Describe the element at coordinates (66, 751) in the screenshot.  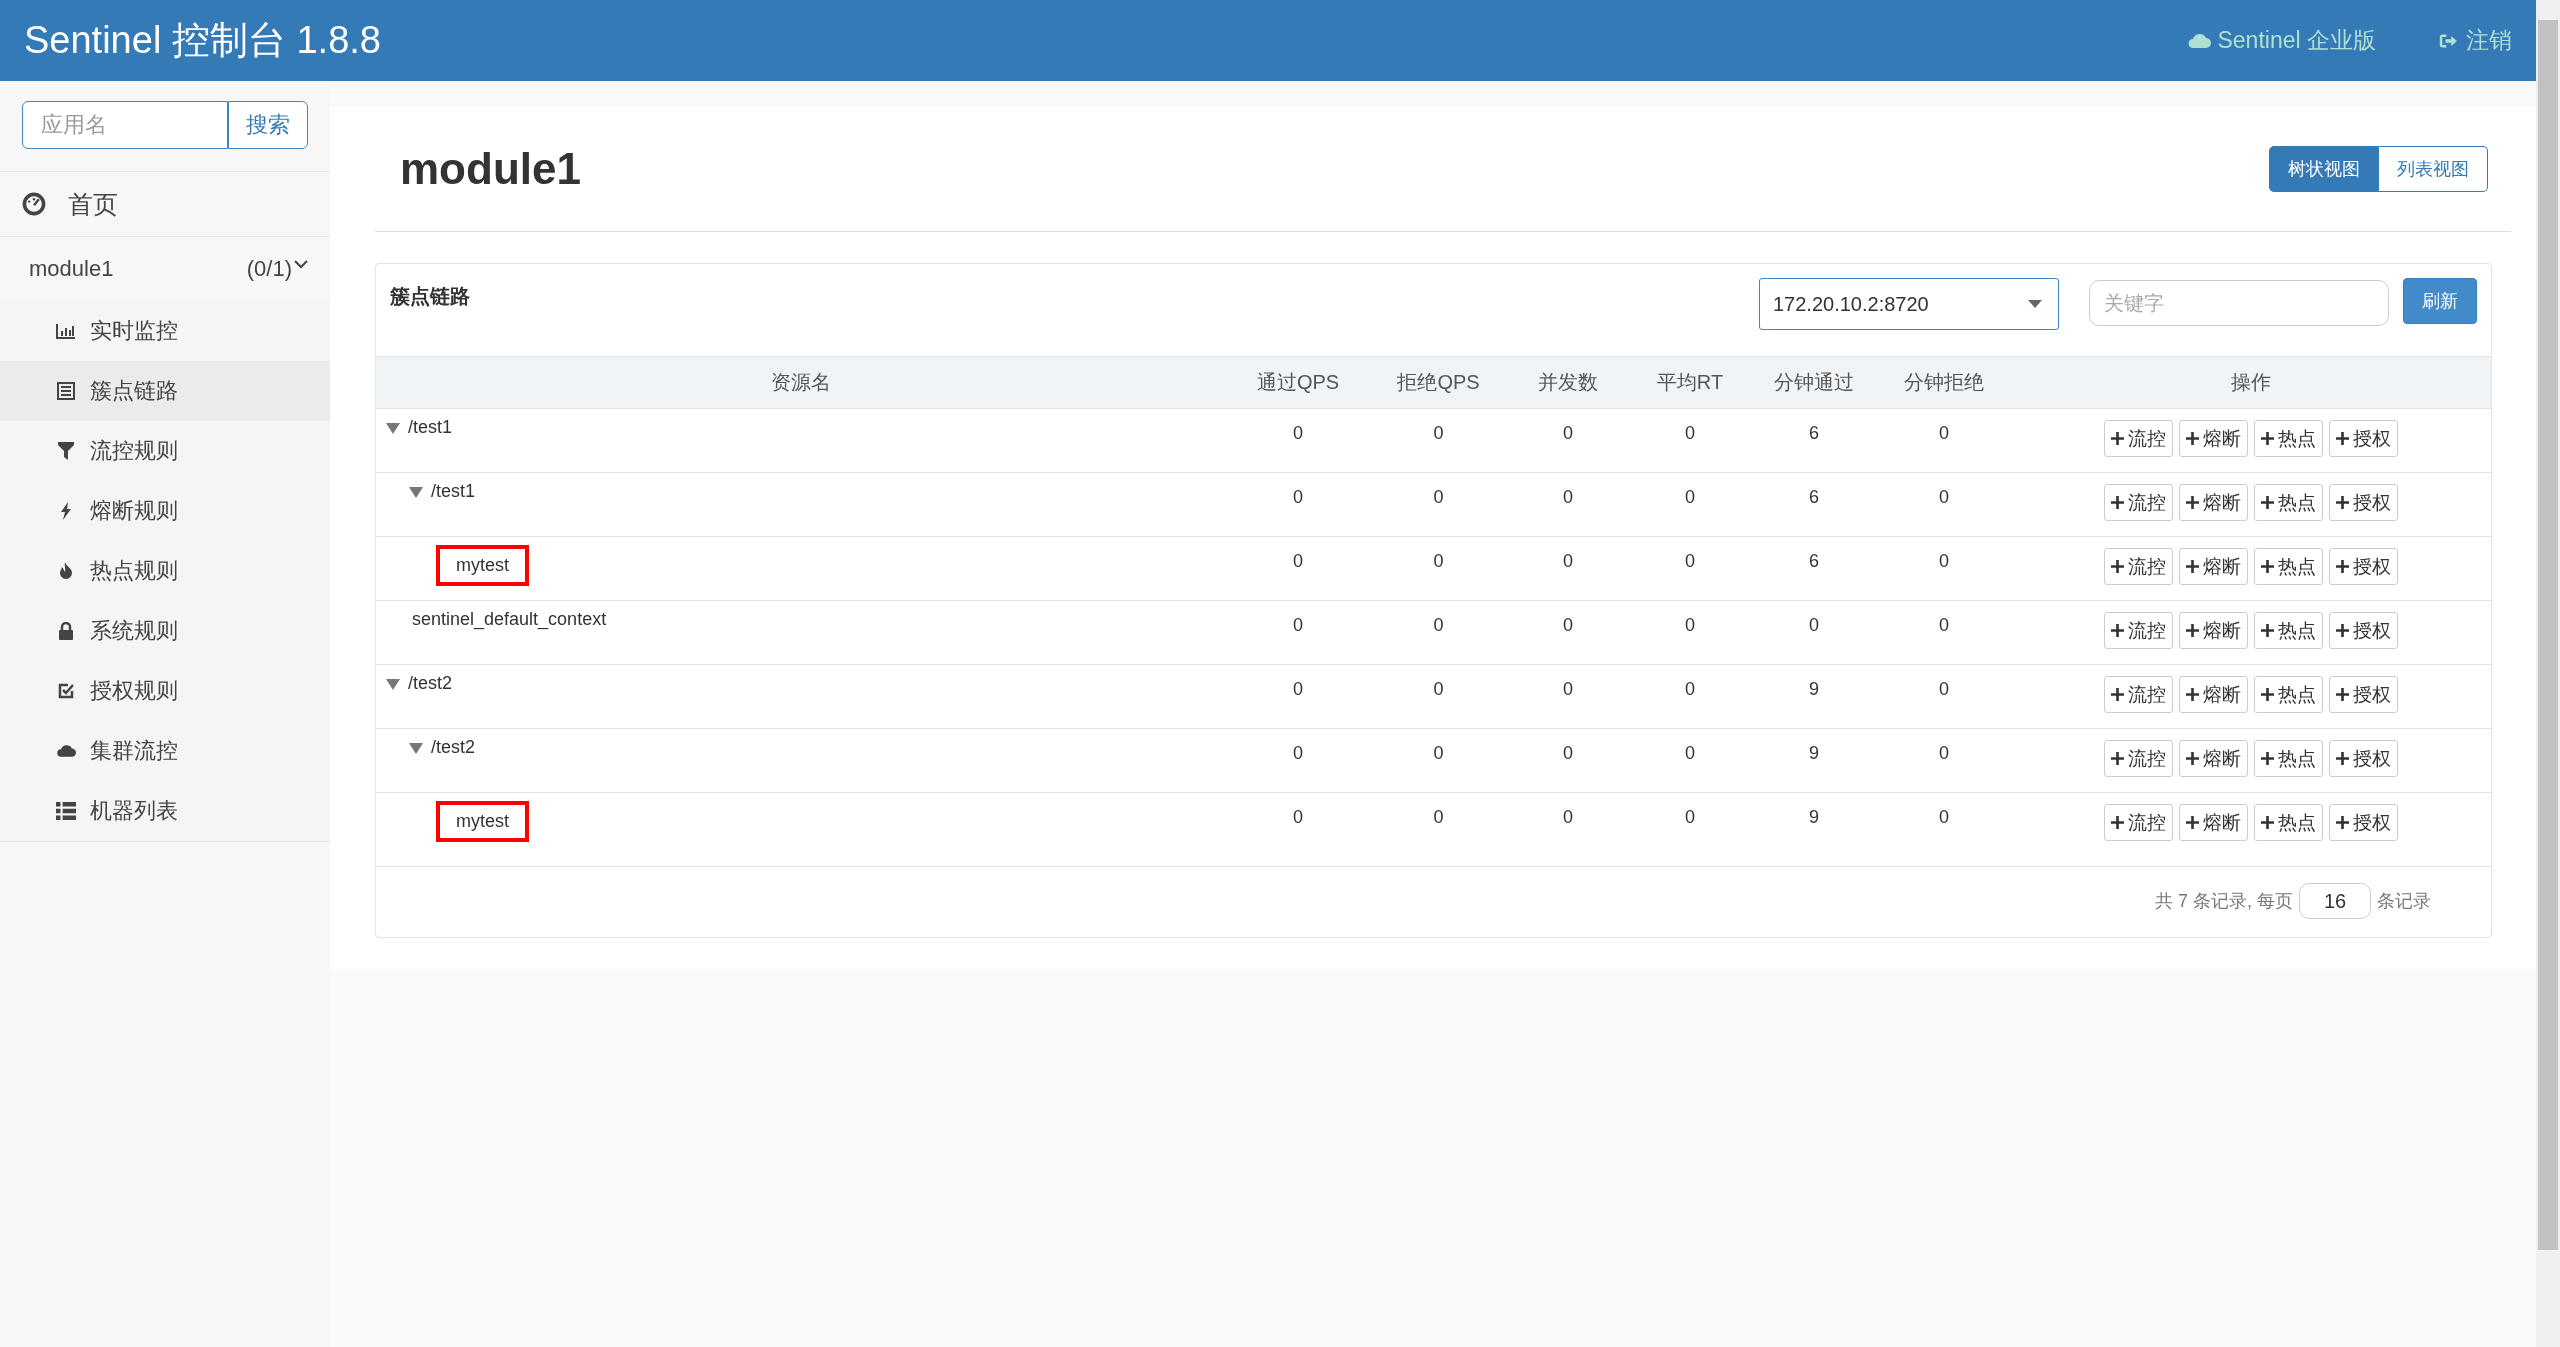
I see `cloud-icon` at that location.